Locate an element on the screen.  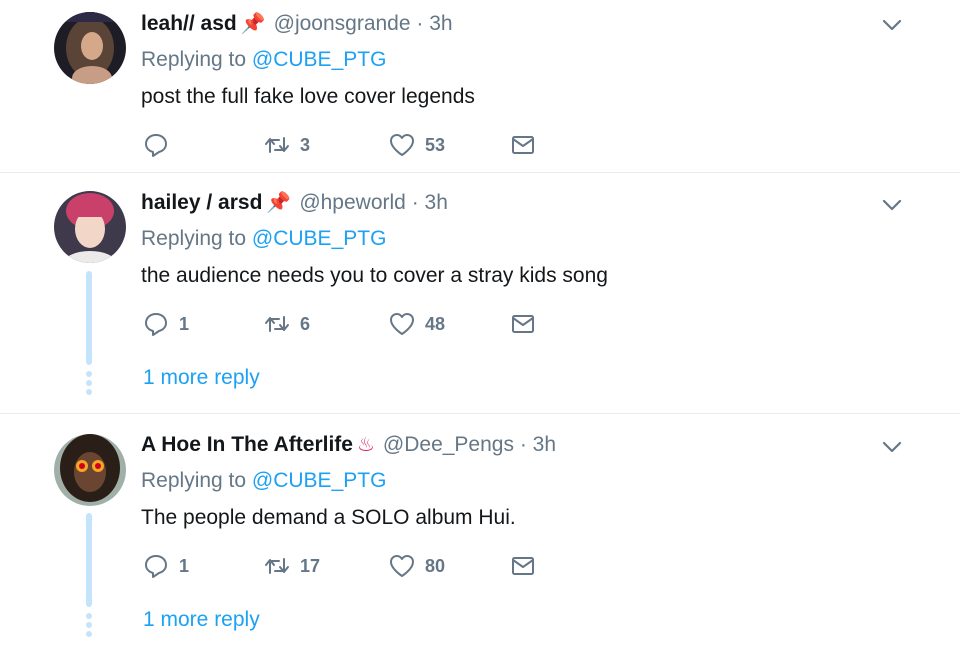
display-name: A Hoe In The Afterlife is located at coordinates (247, 444).